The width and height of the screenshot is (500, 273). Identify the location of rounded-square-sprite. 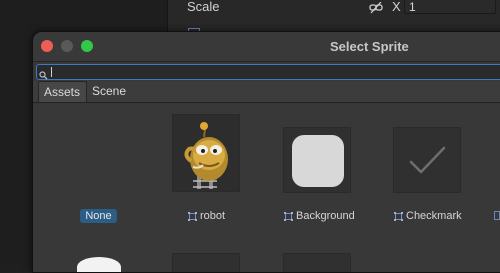
(318, 161).